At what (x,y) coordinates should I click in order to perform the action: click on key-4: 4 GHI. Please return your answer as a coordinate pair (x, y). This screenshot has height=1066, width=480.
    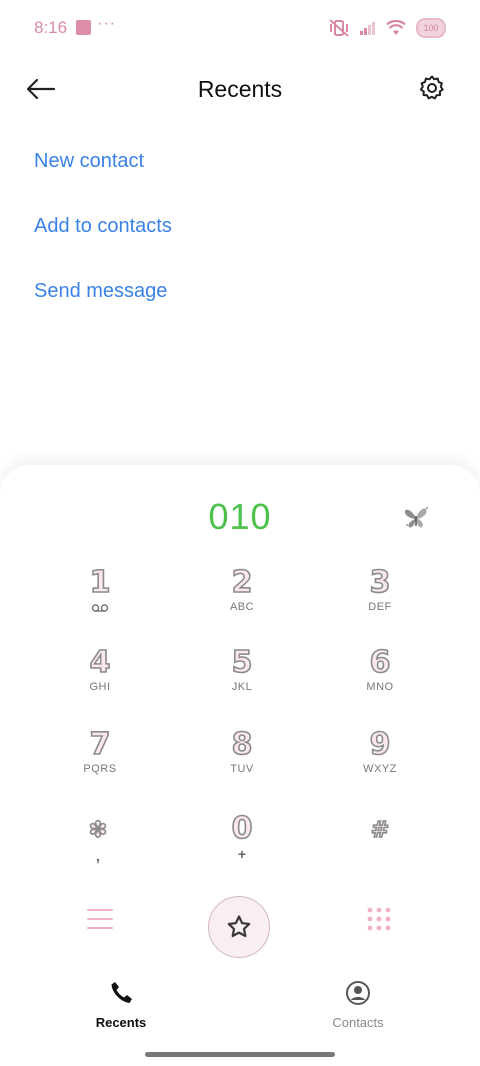
    Looking at the image, I should click on (100, 669).